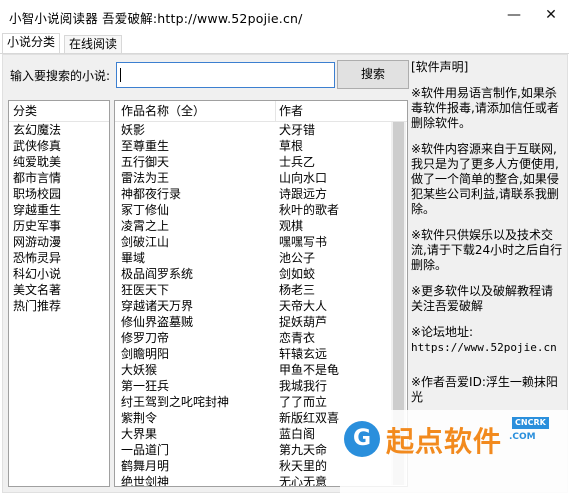 This screenshot has width=569, height=493. What do you see at coordinates (261, 242) in the screenshot?
I see `novel-row: 剑破江山 嘿嘿写书` at bounding box center [261, 242].